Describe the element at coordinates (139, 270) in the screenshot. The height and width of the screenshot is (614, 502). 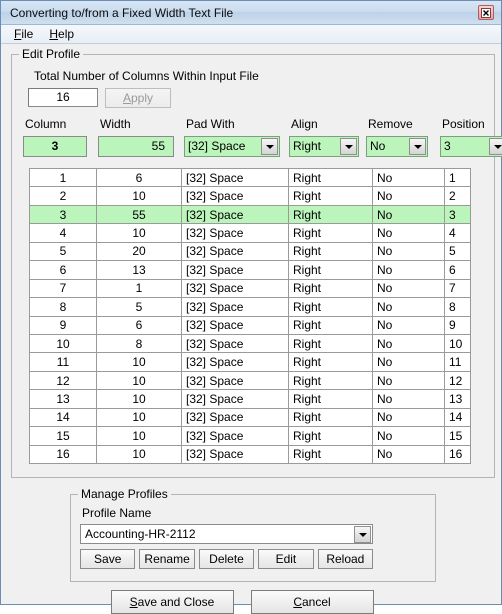
I see `cell-width: 13` at that location.